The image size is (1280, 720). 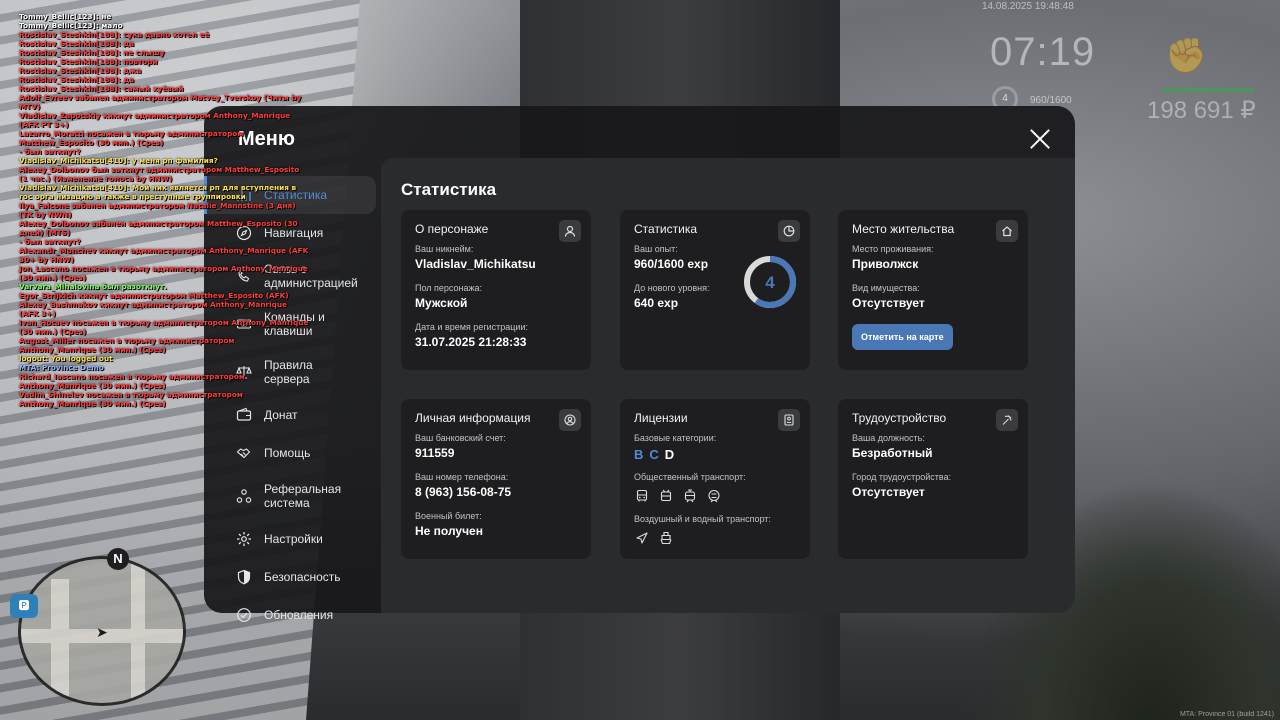 I want to click on chat-line: Rostislav_Steshkin[188]: джа, so click(x=80, y=70).